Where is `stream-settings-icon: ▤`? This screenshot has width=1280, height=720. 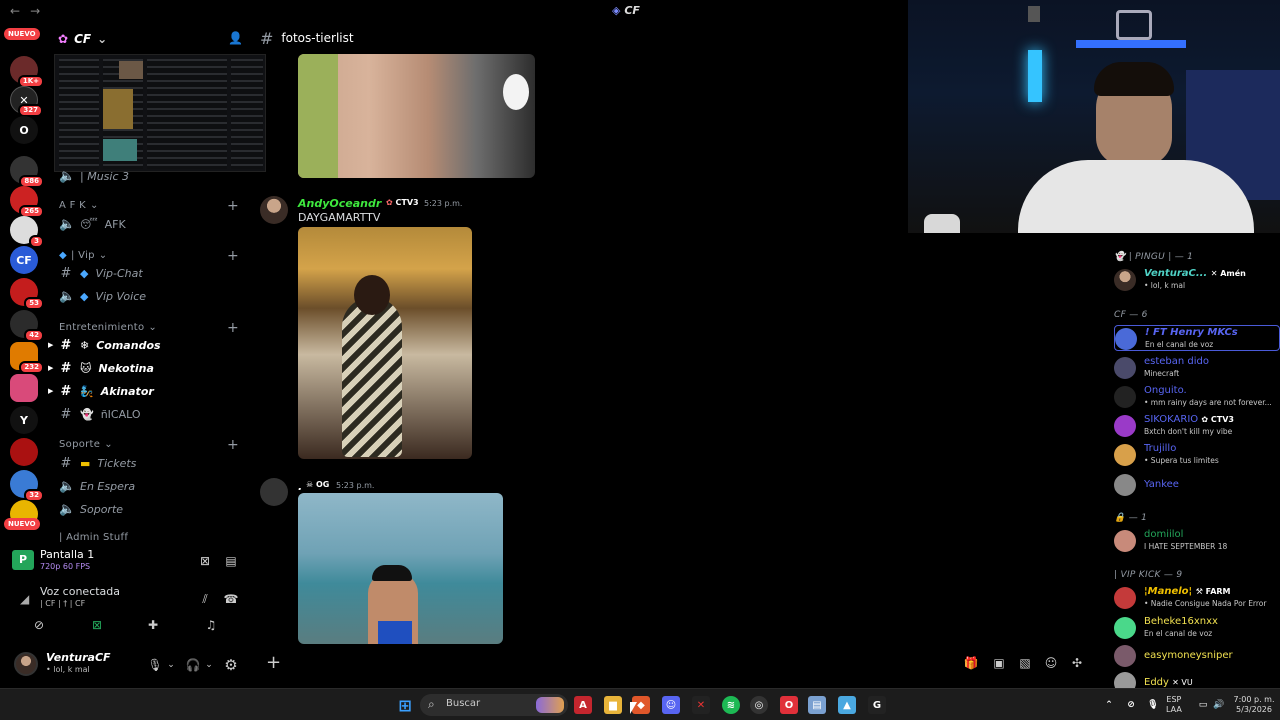 stream-settings-icon: ▤ is located at coordinates (231, 561).